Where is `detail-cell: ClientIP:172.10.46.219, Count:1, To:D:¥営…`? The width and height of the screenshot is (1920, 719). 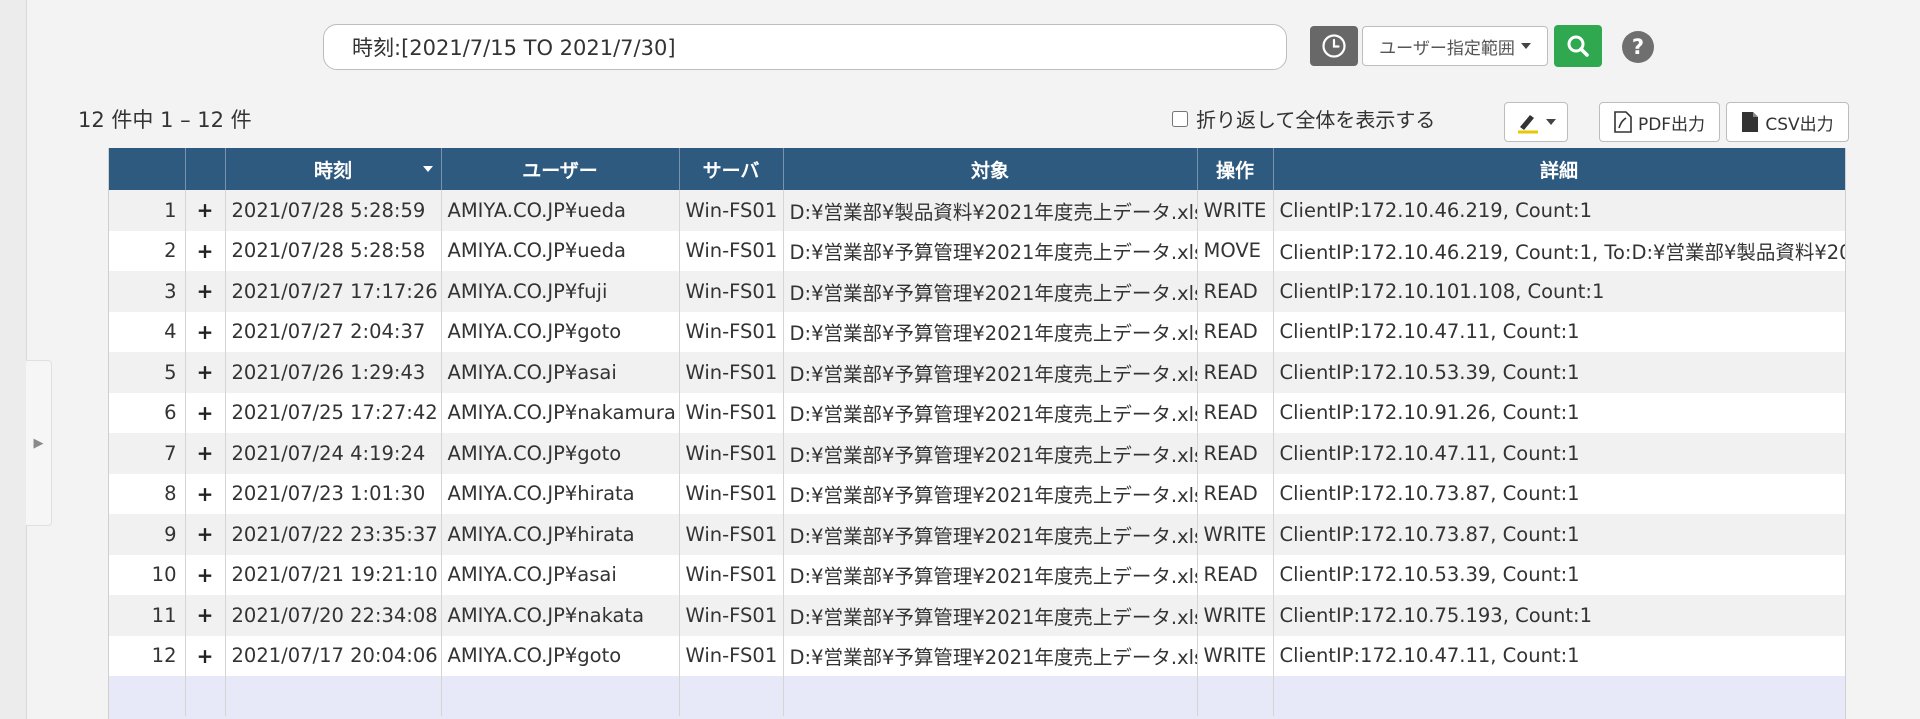
detail-cell: ClientIP:172.10.46.219, Count:1, To:D:¥営… is located at coordinates (1559, 250).